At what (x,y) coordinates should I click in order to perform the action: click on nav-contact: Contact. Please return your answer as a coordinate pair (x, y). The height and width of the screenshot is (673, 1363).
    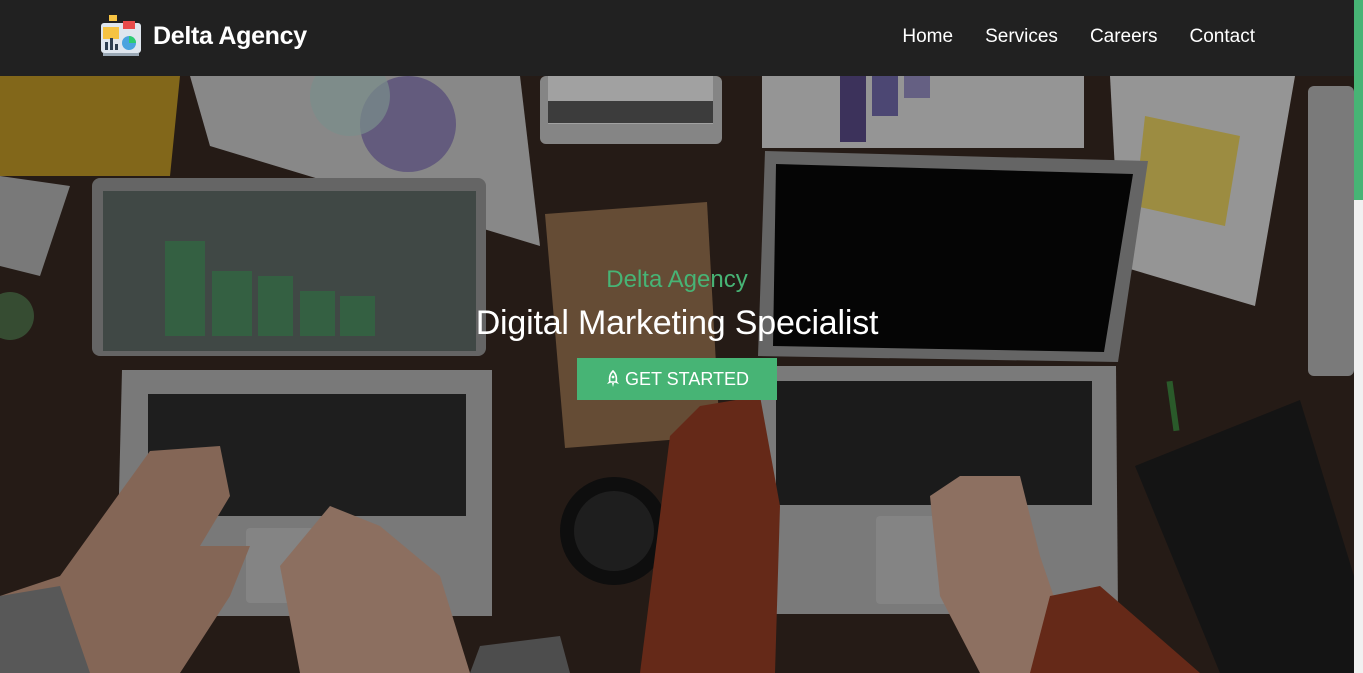
    Looking at the image, I should click on (1222, 37).